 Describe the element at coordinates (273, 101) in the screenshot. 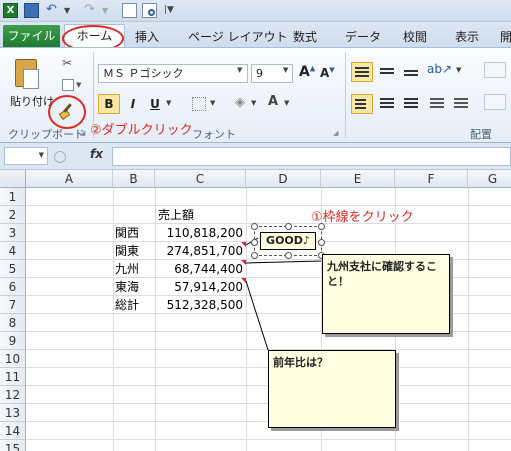

I see `font-color-icon: A` at that location.